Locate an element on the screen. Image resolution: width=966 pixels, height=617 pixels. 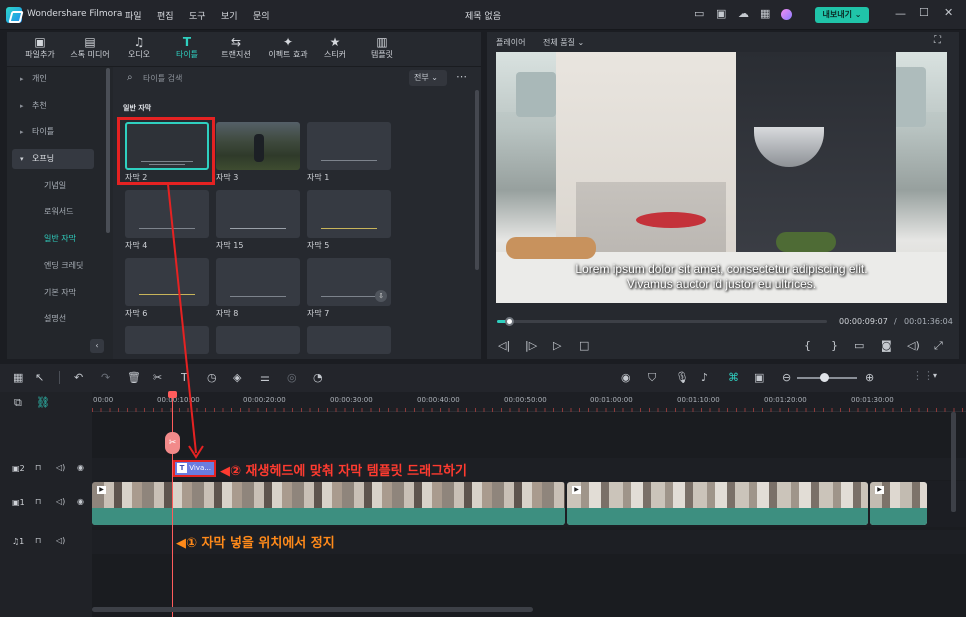
step2-callout: ◀② 재생헤드에 맞춰 자막 템플릿 드래그하기 is located at coordinates (343, 471).